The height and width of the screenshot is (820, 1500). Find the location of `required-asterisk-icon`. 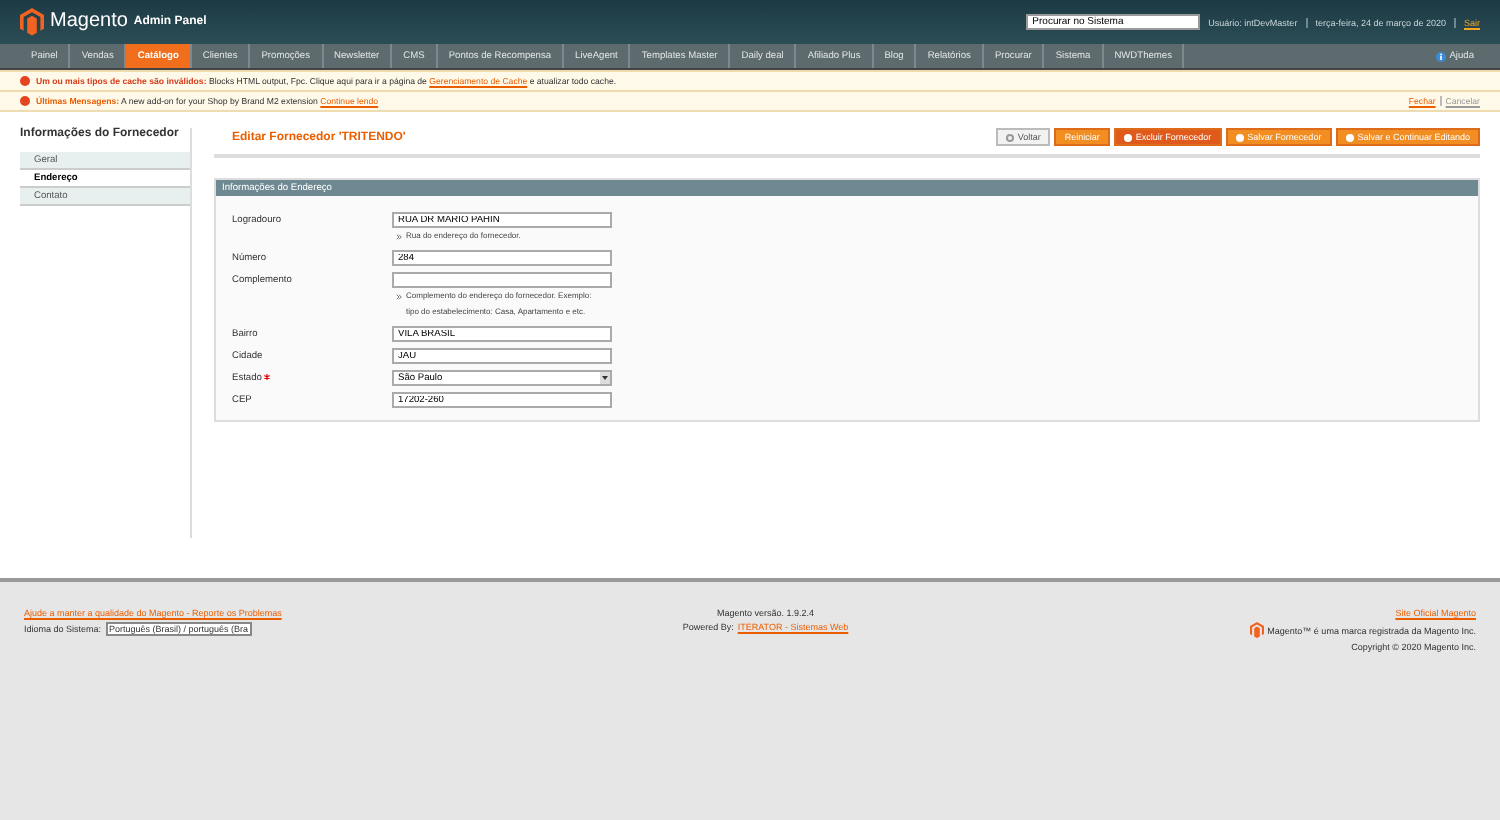

required-asterisk-icon is located at coordinates (266, 377).